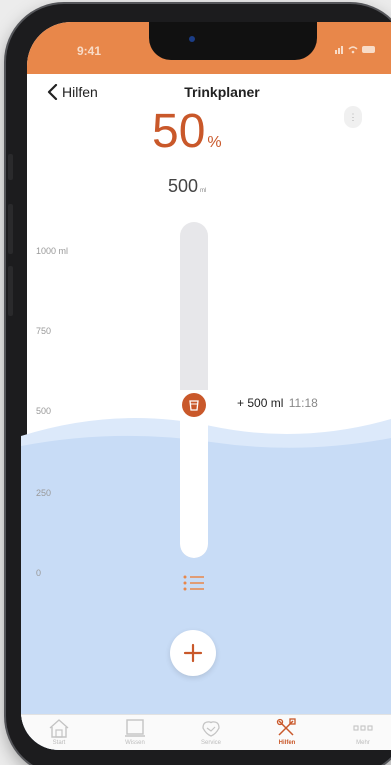 The height and width of the screenshot is (765, 391). I want to click on tab-mehr-label: Mehr, so click(363, 743).